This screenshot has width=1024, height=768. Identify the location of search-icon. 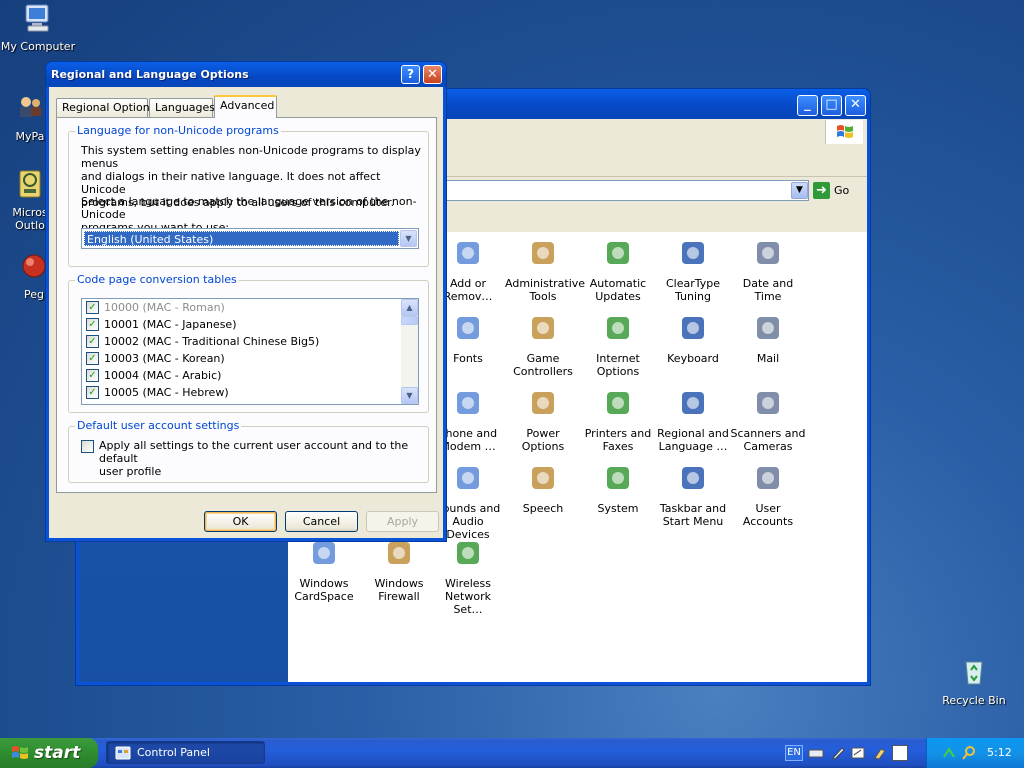
(969, 753).